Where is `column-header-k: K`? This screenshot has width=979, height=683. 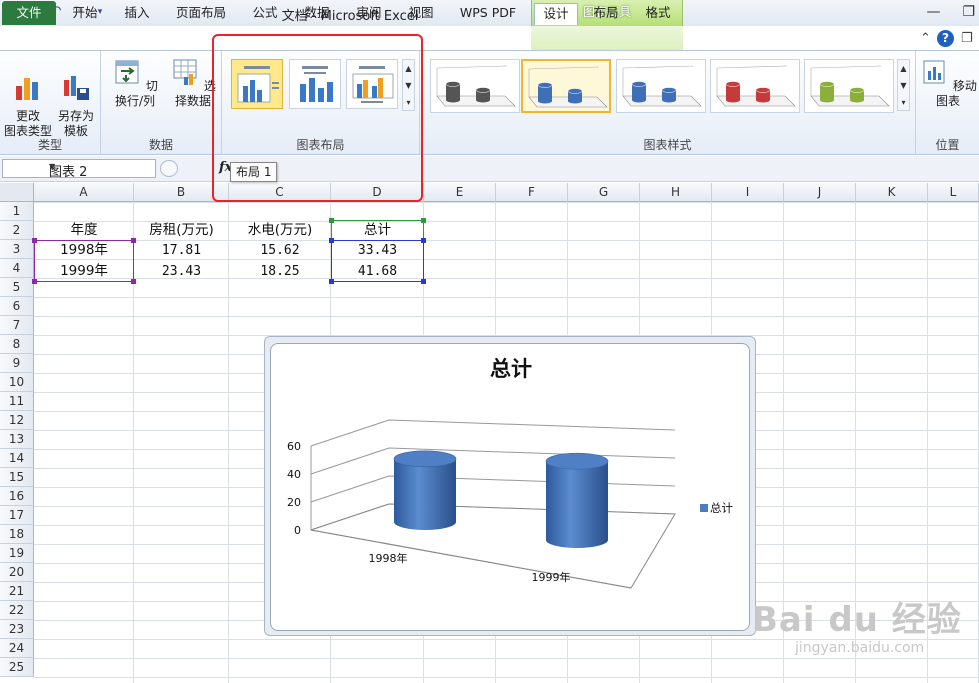
column-header-k: K is located at coordinates (892, 192).